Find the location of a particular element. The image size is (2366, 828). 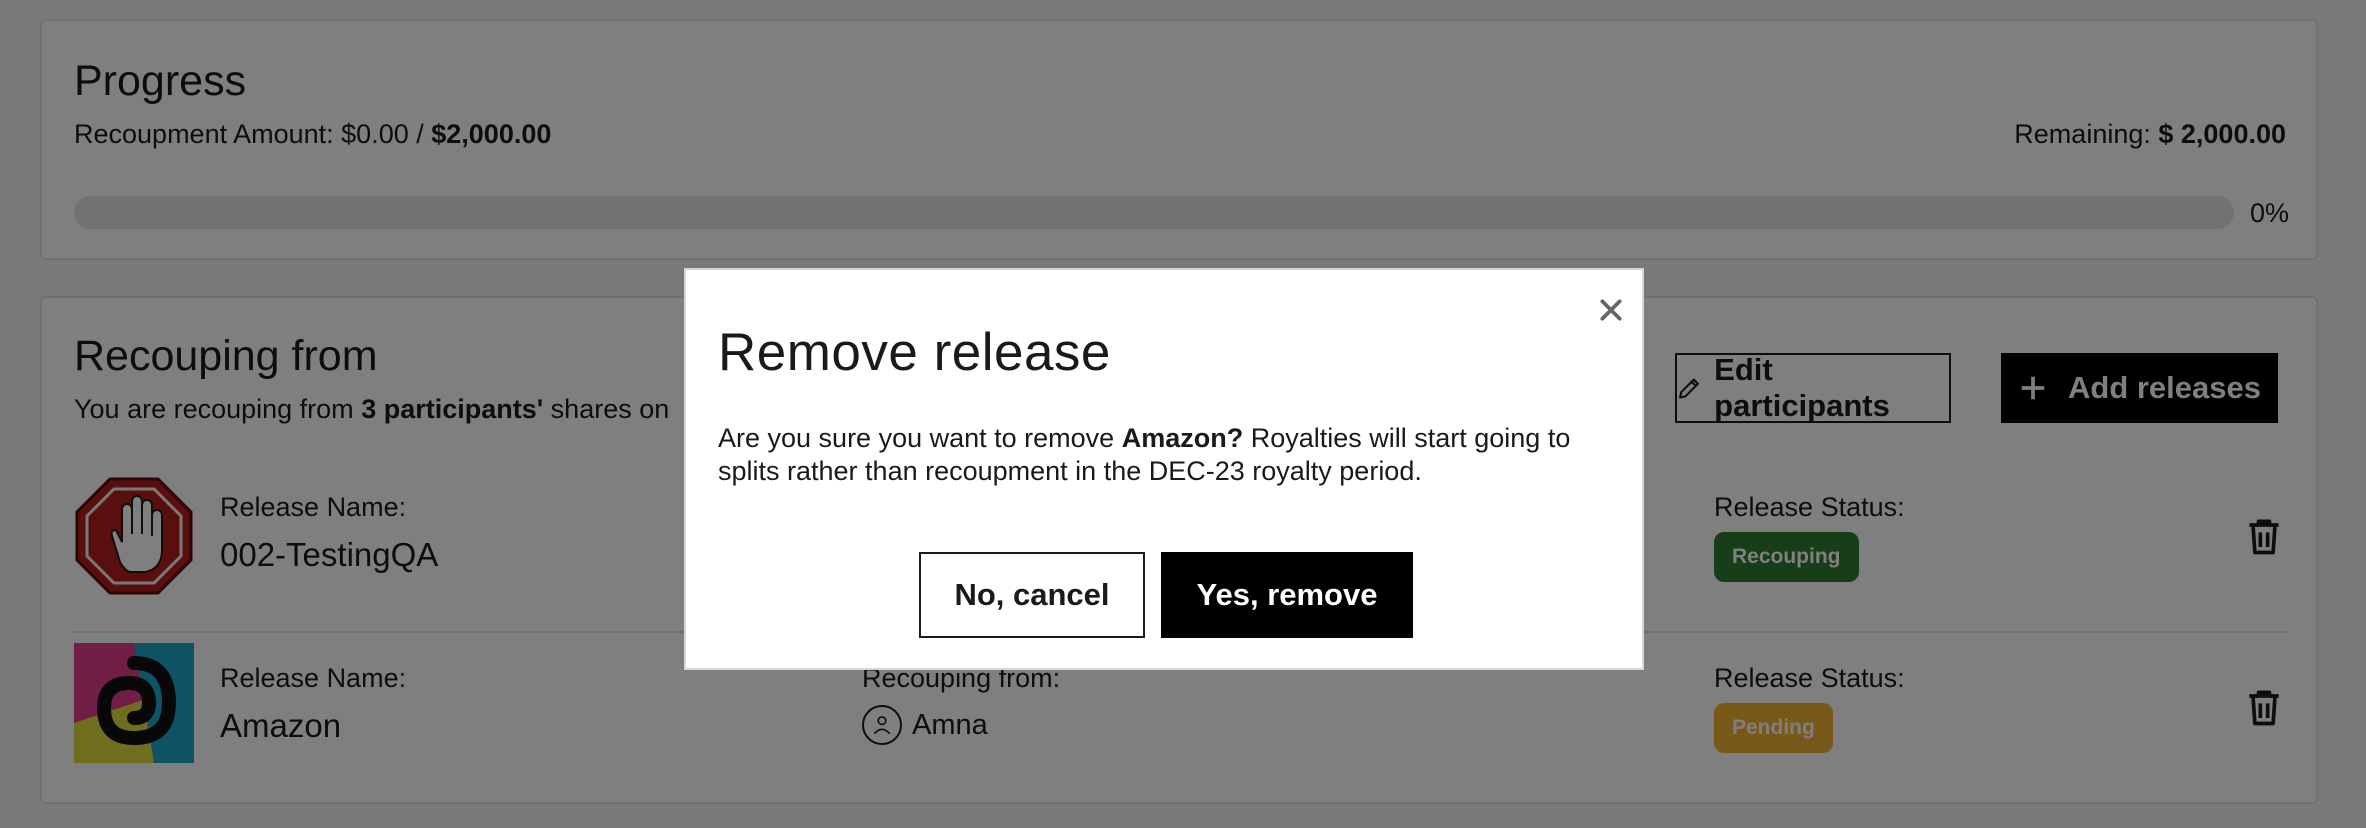

cancel-button: No, cancel is located at coordinates (1032, 595).